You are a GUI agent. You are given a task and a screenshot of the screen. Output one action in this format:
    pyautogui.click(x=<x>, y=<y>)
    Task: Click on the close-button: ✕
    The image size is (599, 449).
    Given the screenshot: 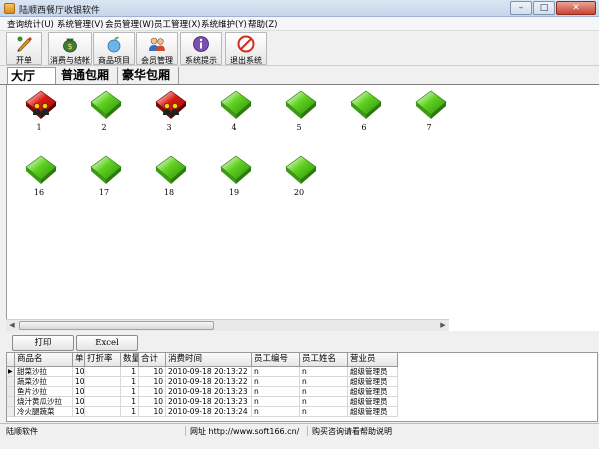 What is the action you would take?
    pyautogui.click(x=576, y=8)
    